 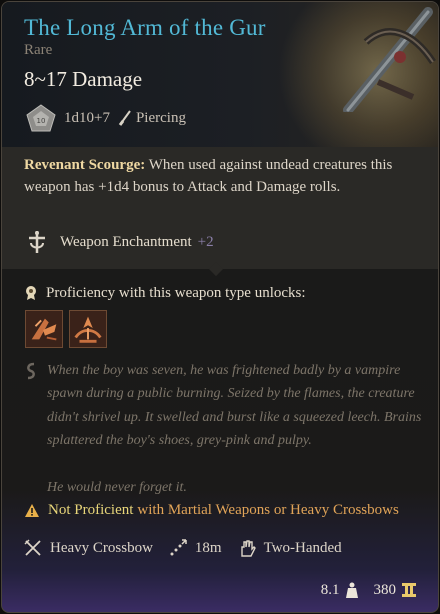 I want to click on crossbow-icon, so click(x=32, y=547).